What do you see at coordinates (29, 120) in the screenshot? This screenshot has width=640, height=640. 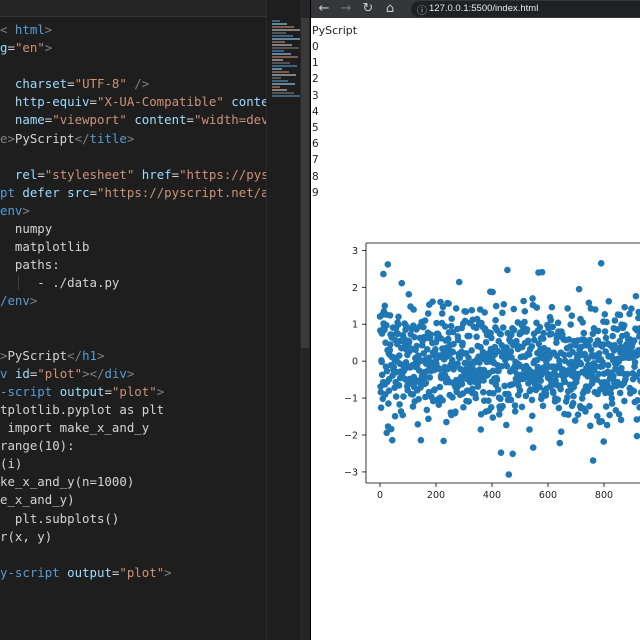 I see `code-token: name` at bounding box center [29, 120].